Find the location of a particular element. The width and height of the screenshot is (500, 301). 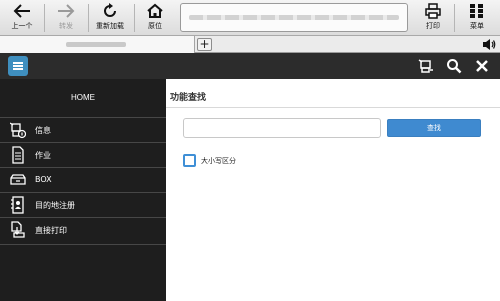

sidebar-home: HOME is located at coordinates (83, 98).